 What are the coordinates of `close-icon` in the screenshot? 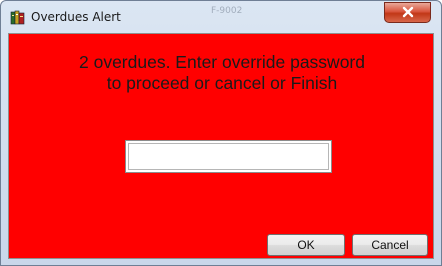 It's located at (408, 12).